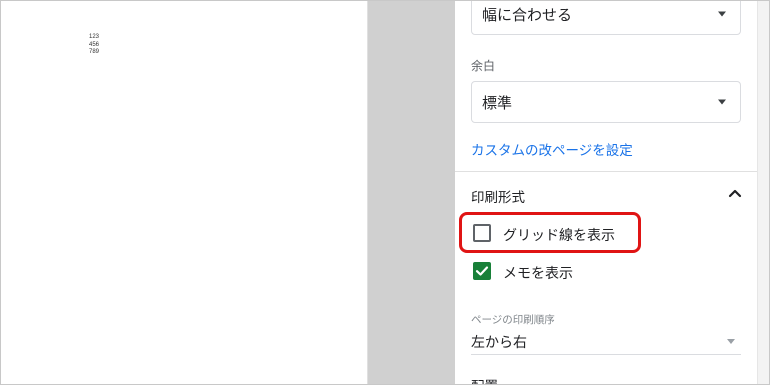 This screenshot has height=385, width=770. I want to click on margin-select: 標準, so click(606, 102).